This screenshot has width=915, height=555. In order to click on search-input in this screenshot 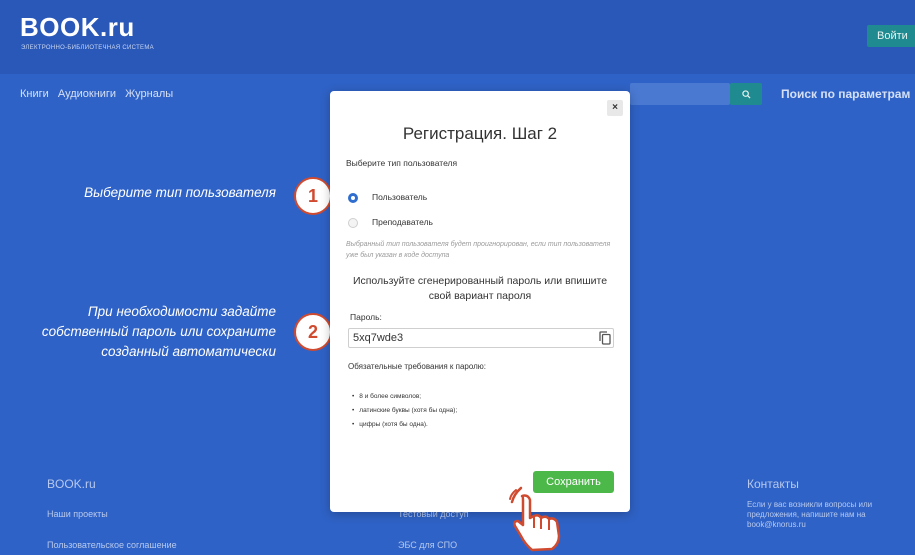, I will do `click(680, 94)`.